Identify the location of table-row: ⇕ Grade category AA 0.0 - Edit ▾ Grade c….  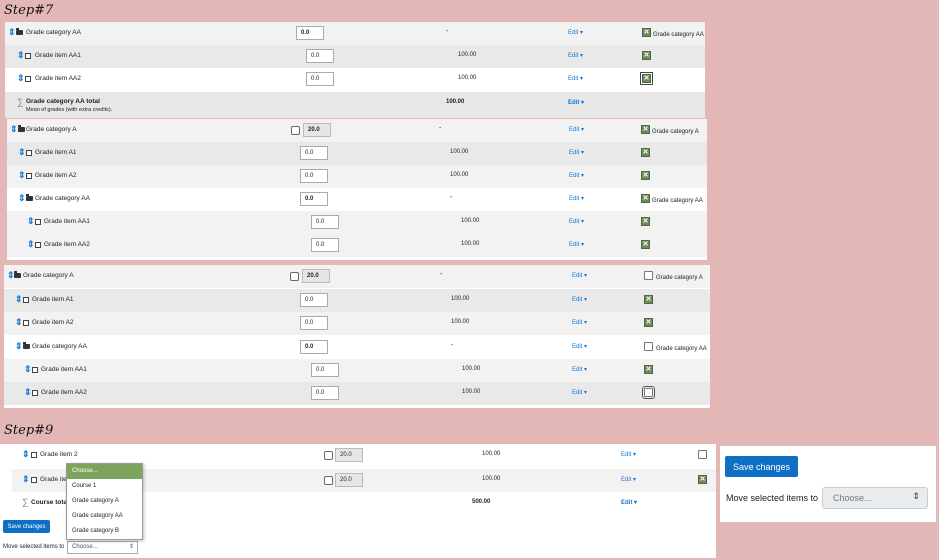
(357, 347).